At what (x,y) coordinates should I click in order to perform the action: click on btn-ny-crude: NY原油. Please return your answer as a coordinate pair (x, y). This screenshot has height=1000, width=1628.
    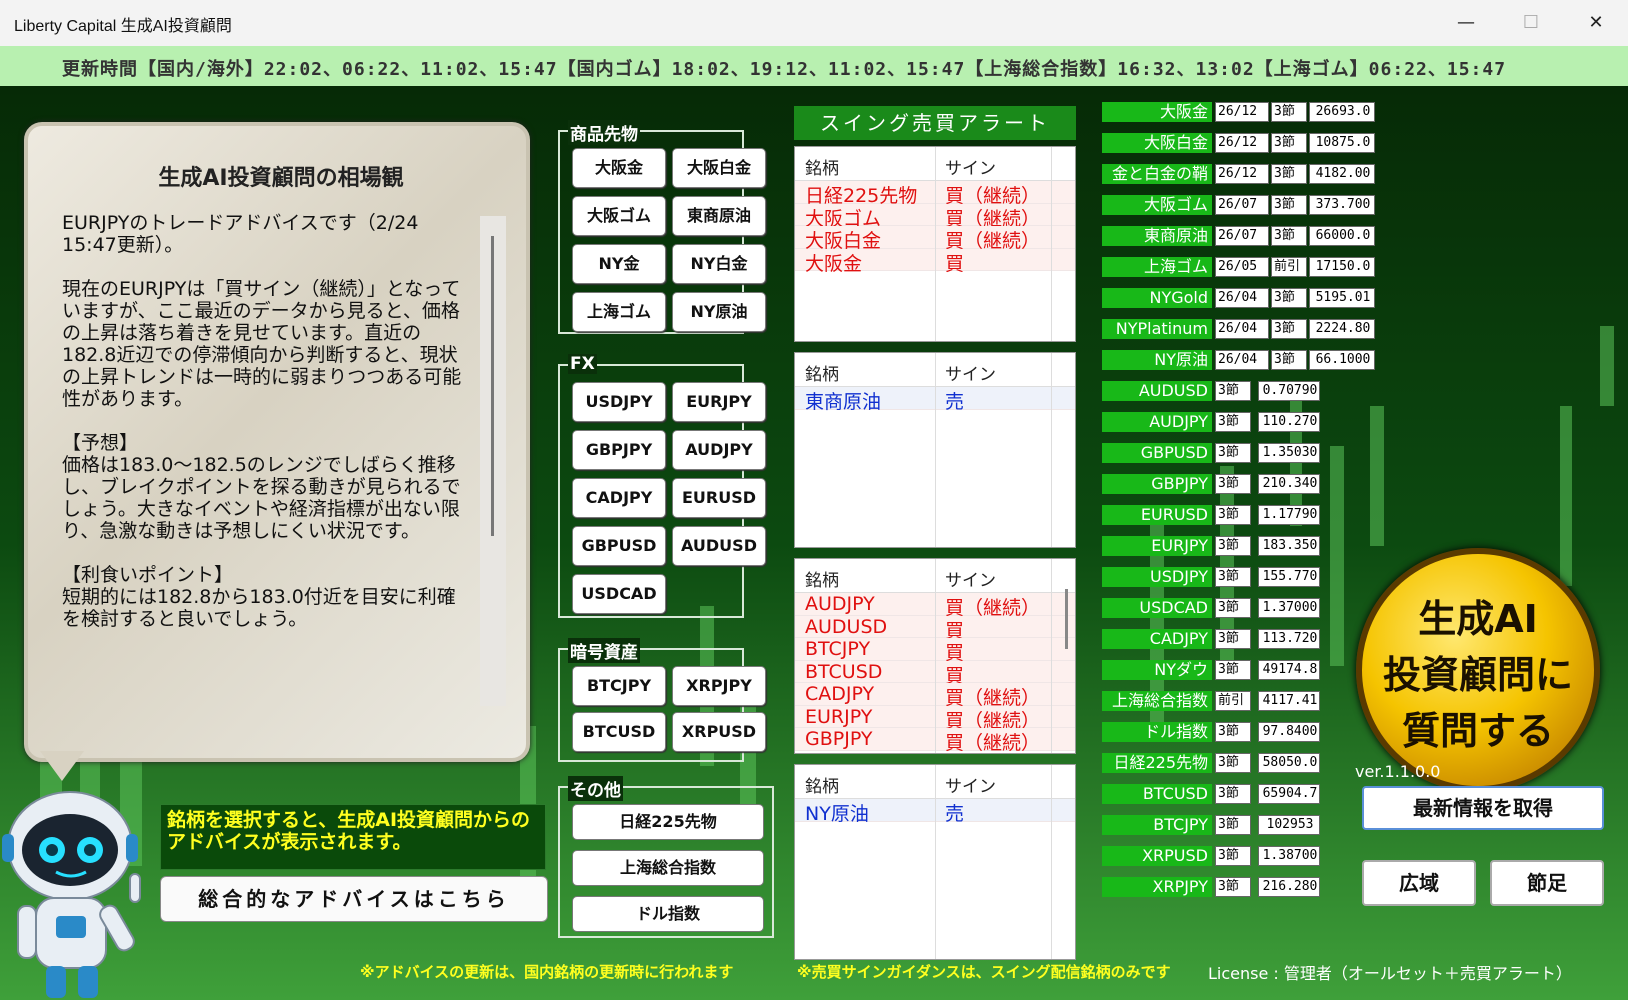
    Looking at the image, I should click on (719, 312).